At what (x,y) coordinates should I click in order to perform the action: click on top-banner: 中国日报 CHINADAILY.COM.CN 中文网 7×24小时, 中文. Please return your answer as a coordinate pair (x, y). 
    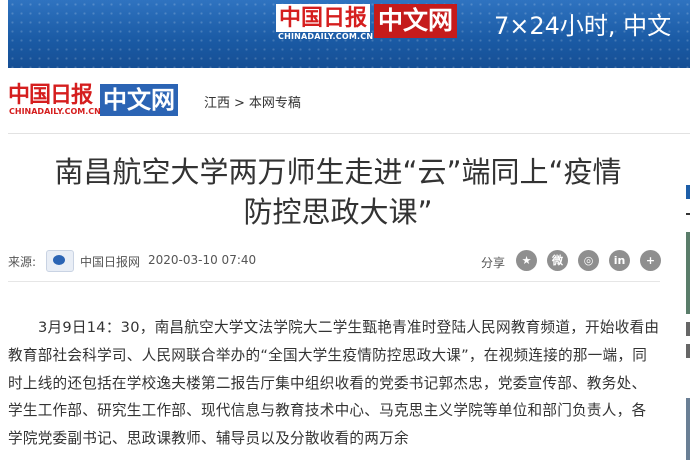
    Looking at the image, I should click on (349, 34).